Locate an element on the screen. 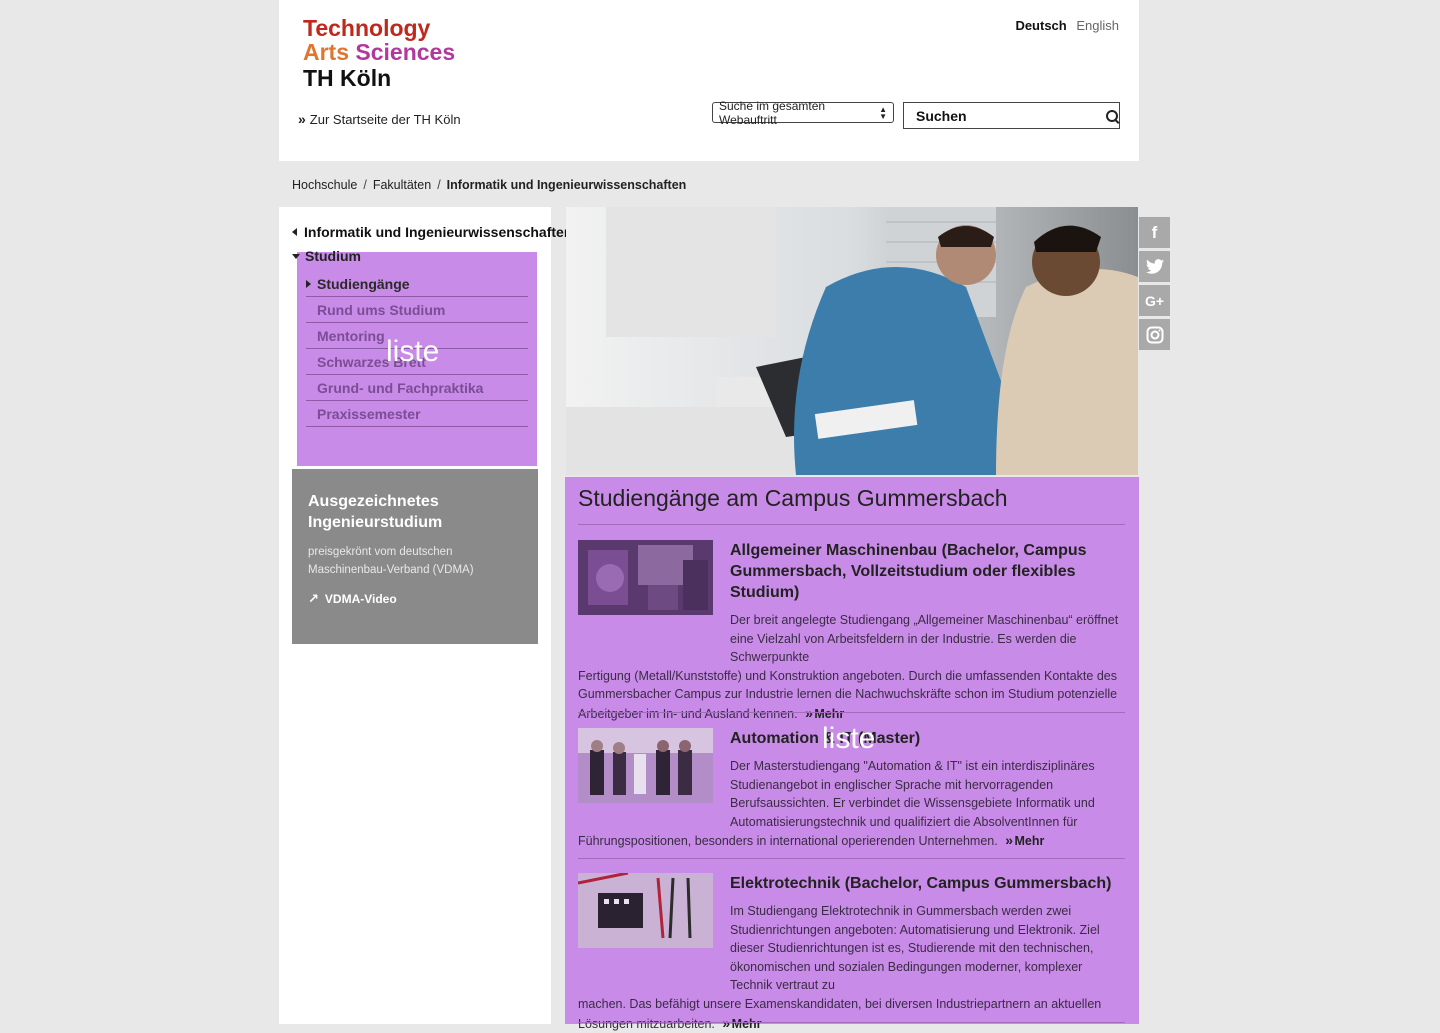 The height and width of the screenshot is (1033, 1440). sidebar-item-studium: Studium is located at coordinates (326, 256).